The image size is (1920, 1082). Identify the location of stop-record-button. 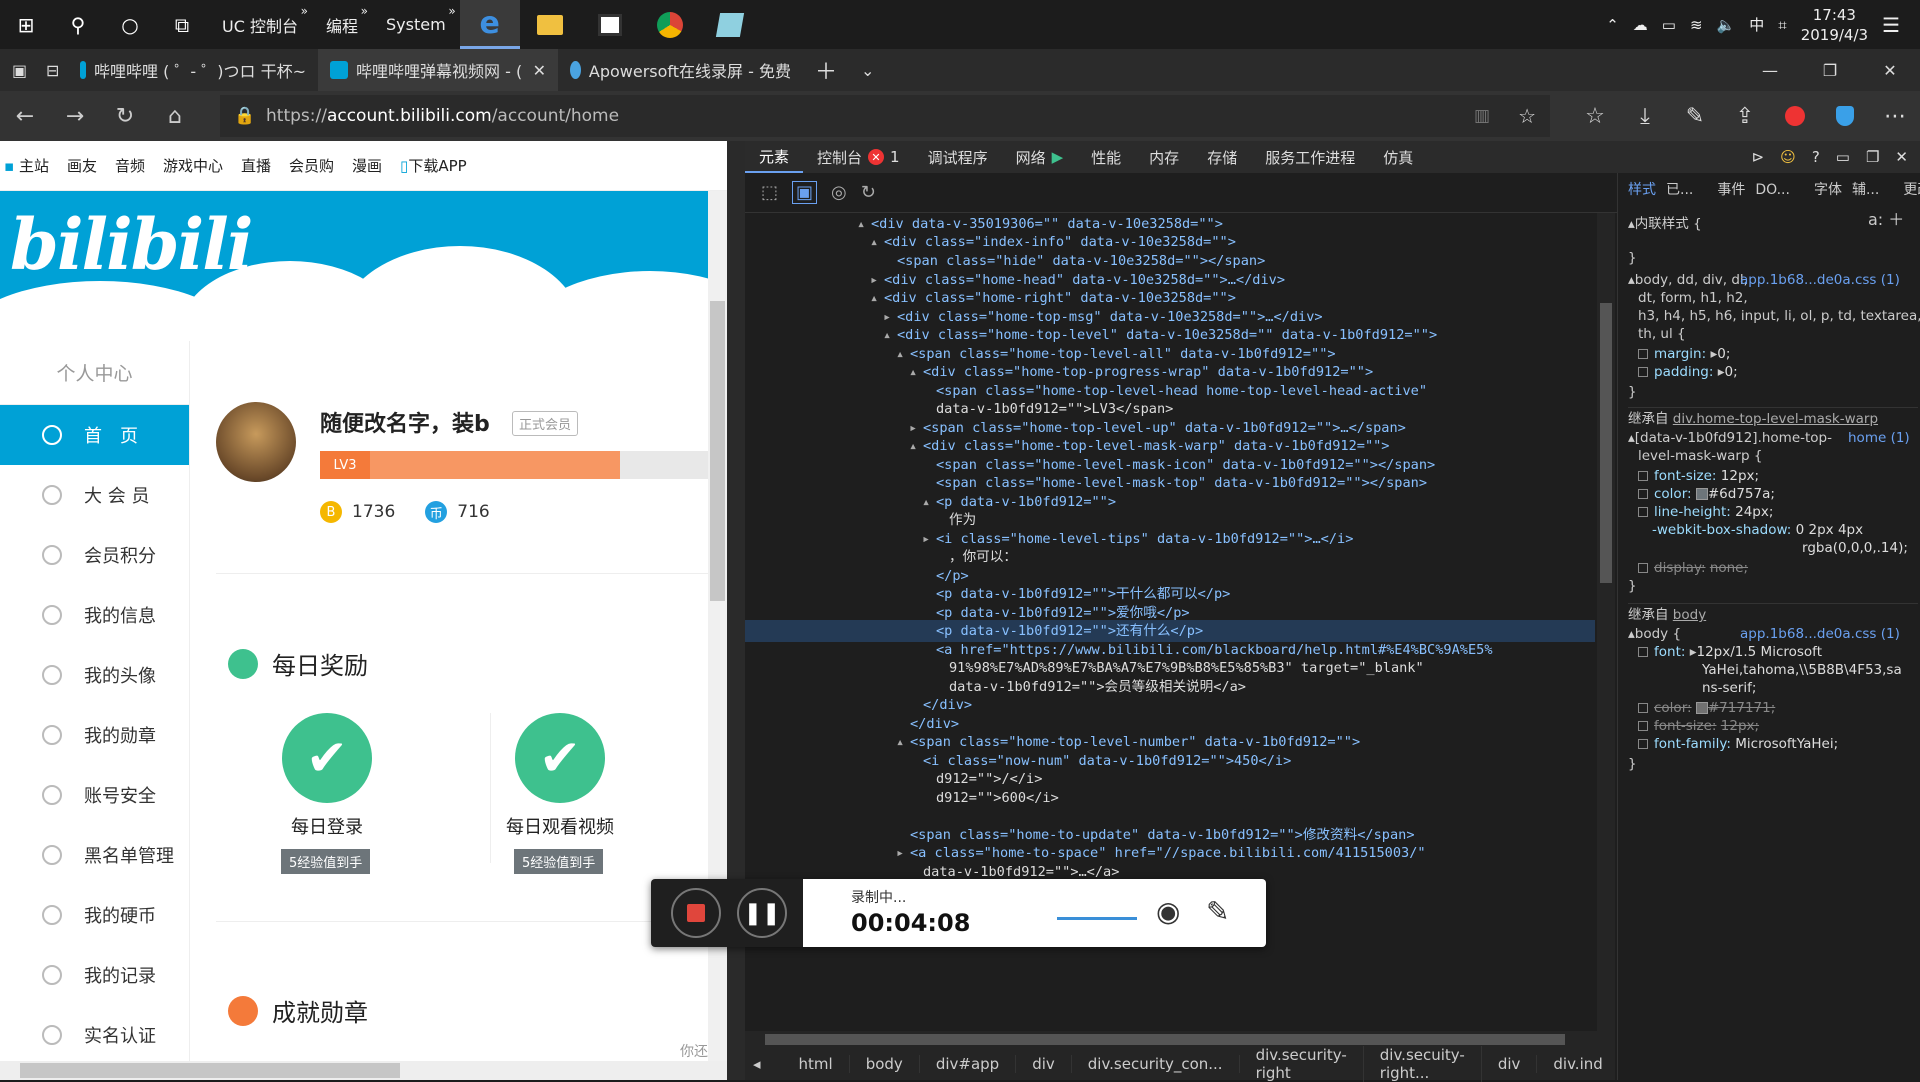
(696, 913).